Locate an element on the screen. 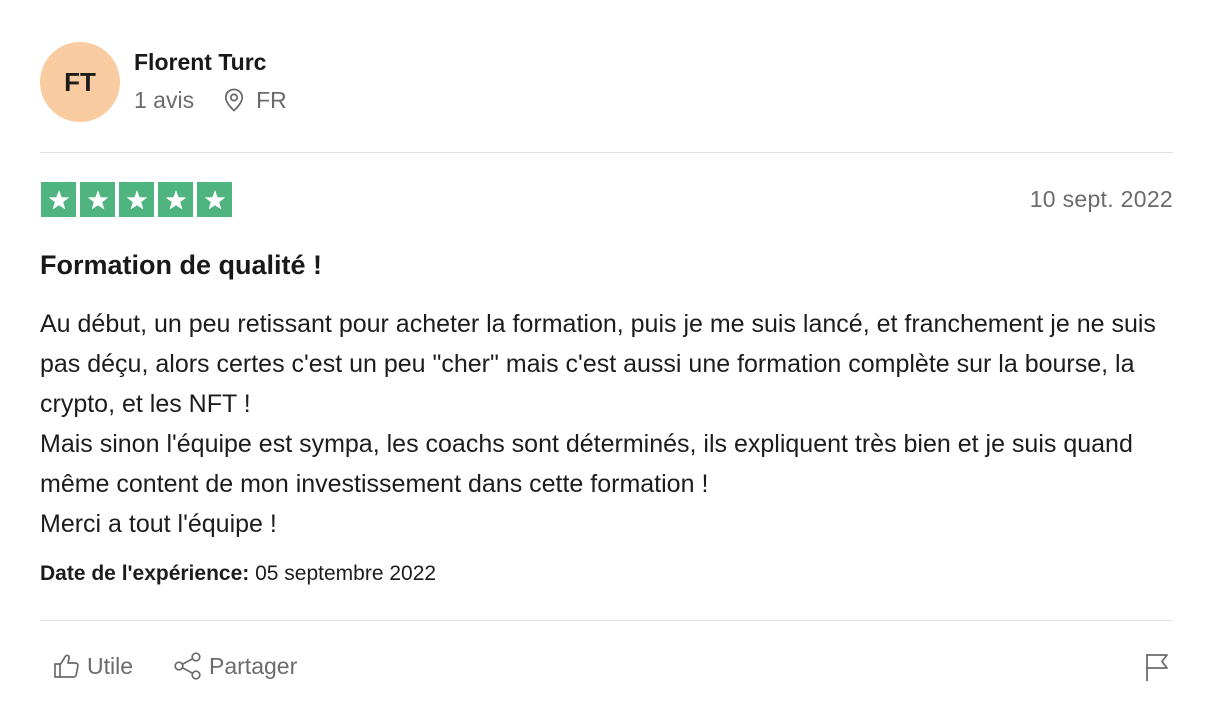  flag-icon is located at coordinates (1157, 667).